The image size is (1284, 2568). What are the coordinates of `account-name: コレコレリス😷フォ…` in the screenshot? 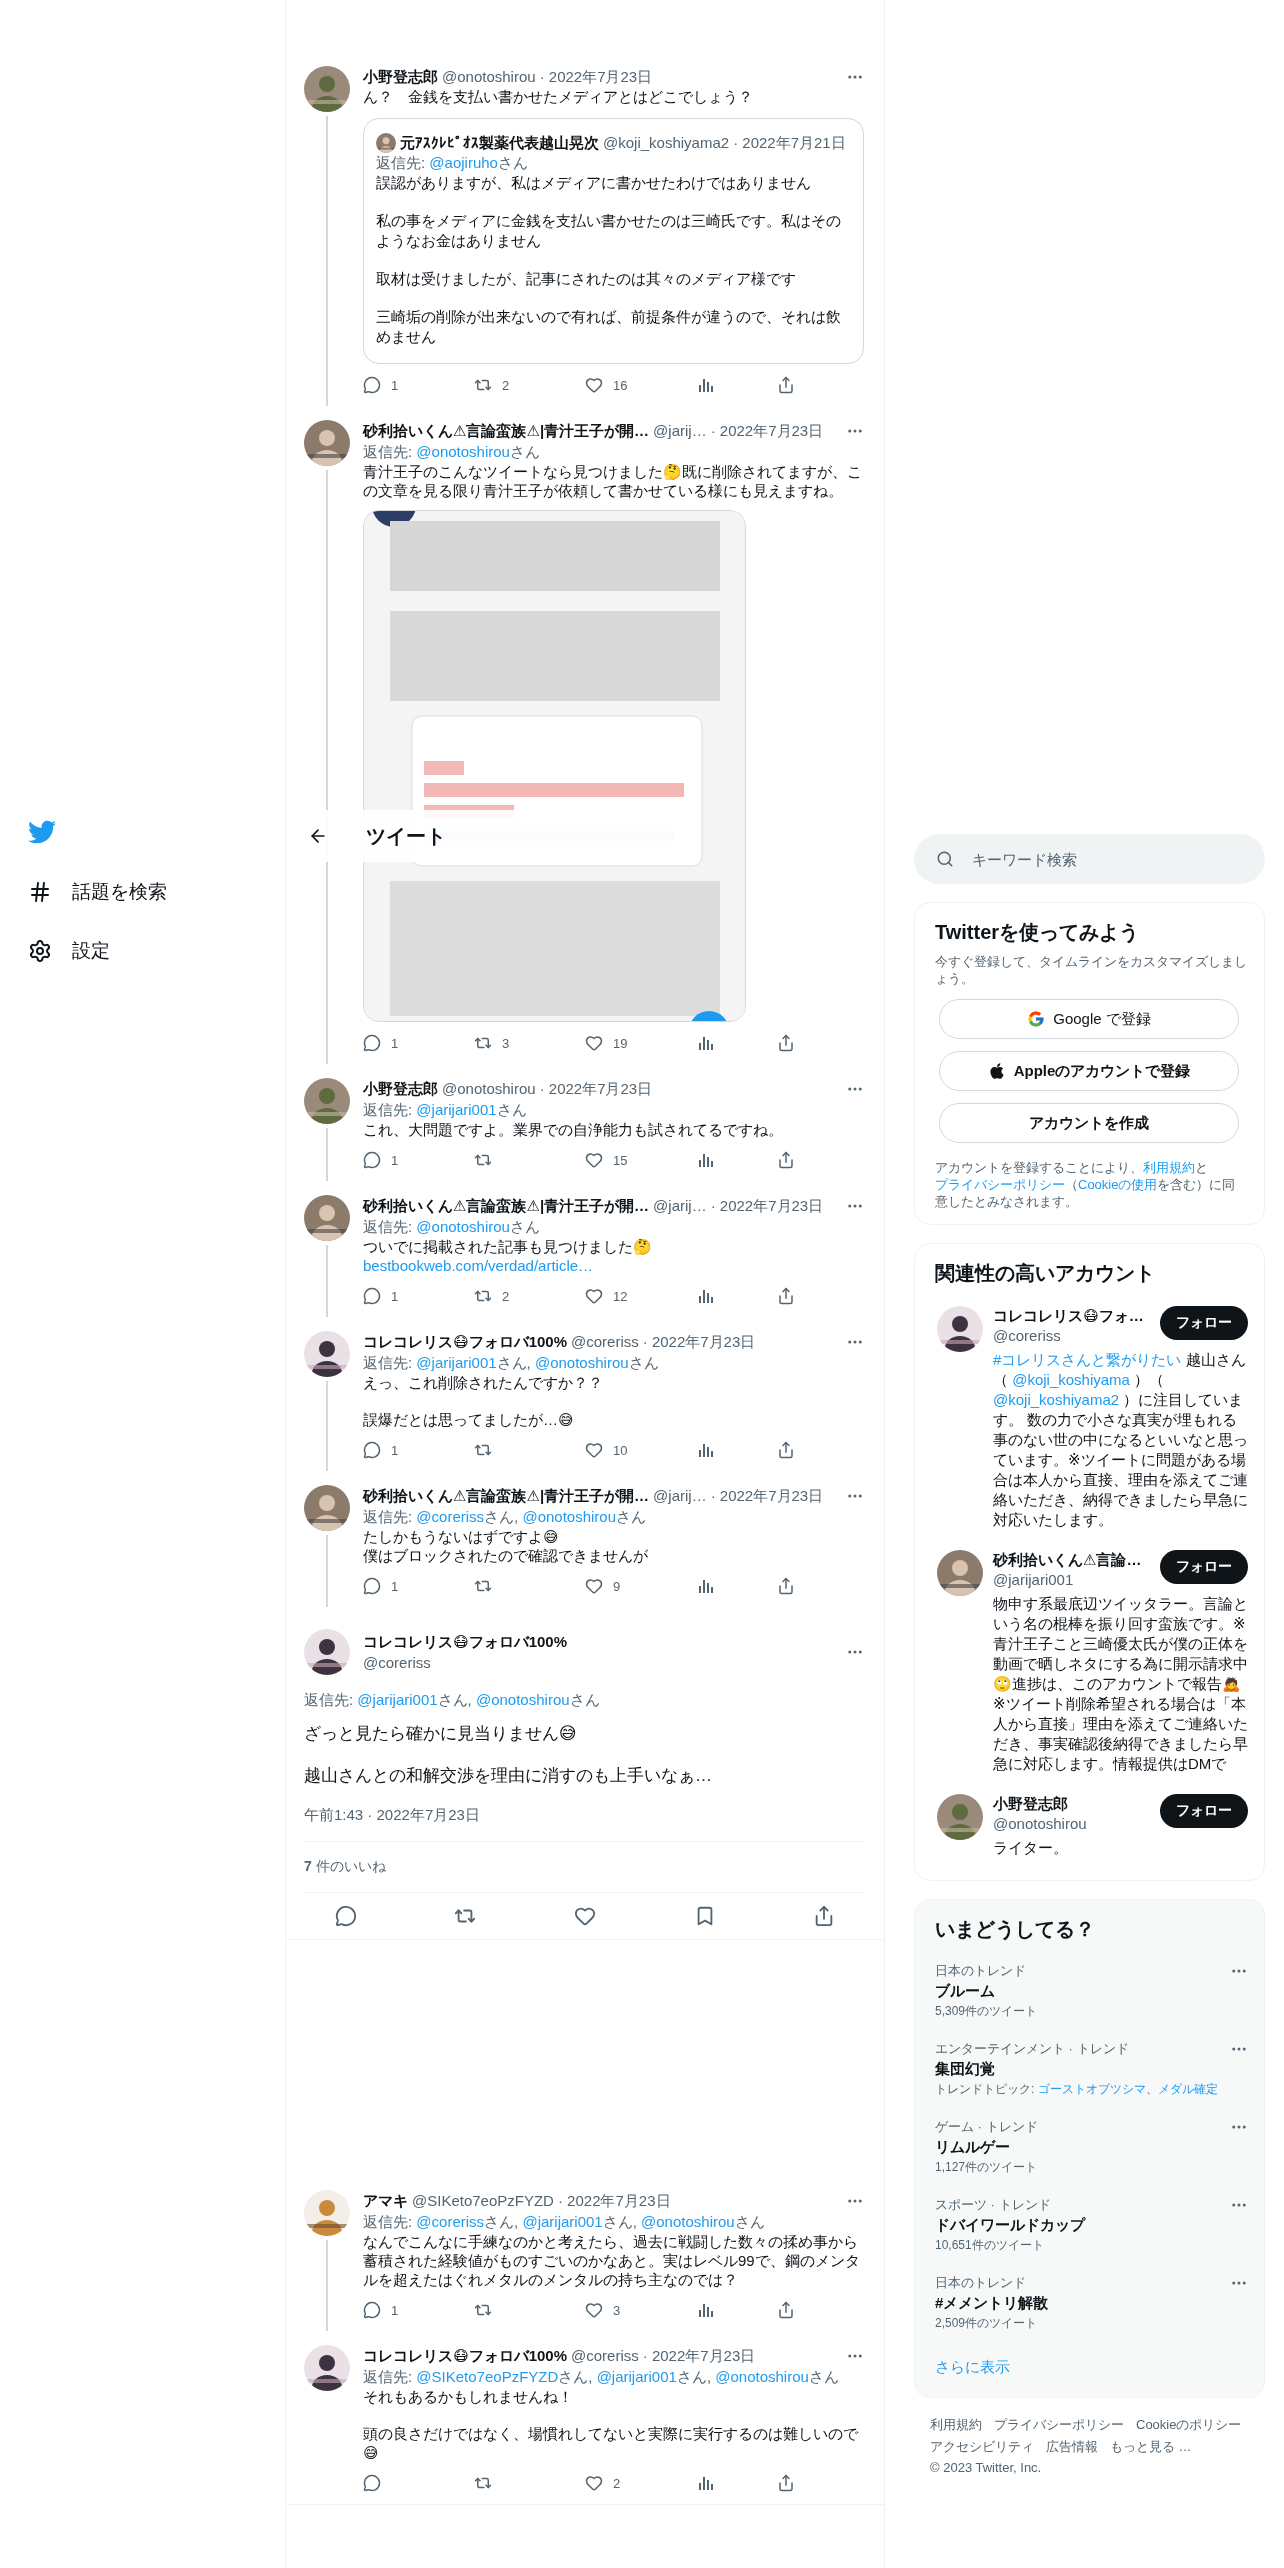 It's located at (1072, 1316).